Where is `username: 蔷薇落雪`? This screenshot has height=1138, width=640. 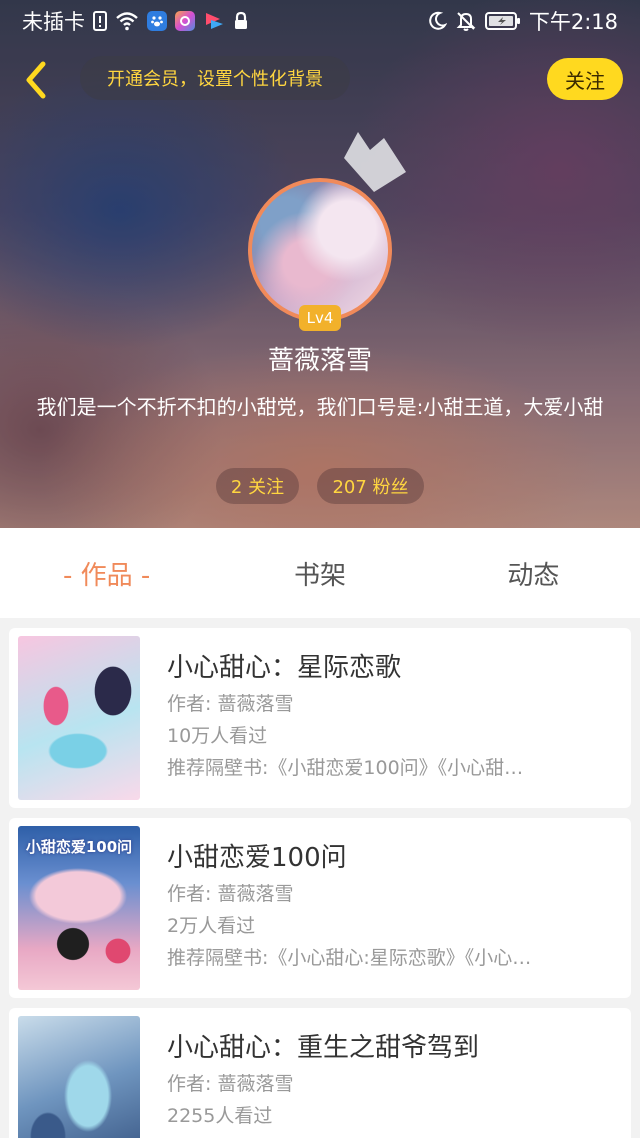
username: 蔷薇落雪 is located at coordinates (319, 361).